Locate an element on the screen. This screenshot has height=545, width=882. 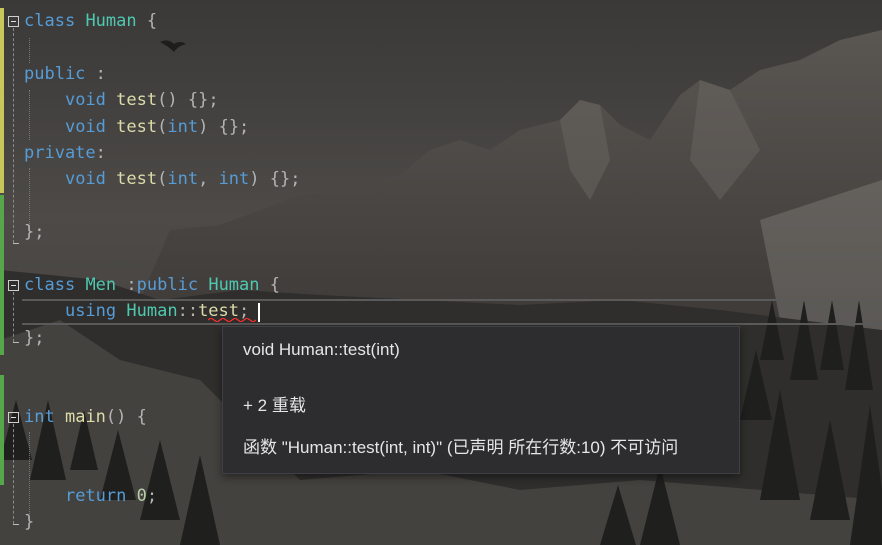
code-line-class-end: }; is located at coordinates (34, 232).